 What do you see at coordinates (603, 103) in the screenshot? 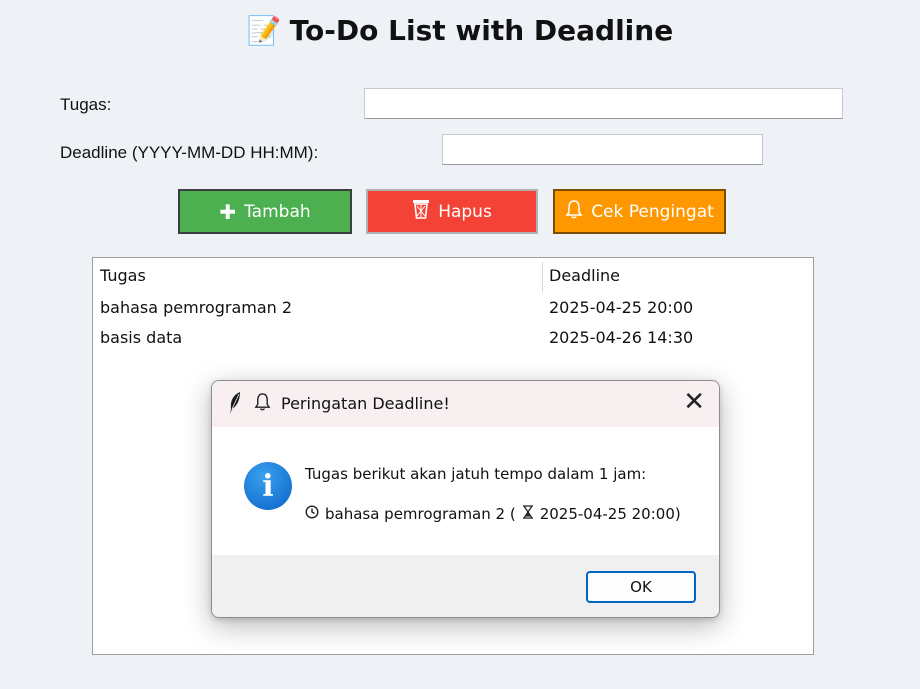
I see `task-input` at bounding box center [603, 103].